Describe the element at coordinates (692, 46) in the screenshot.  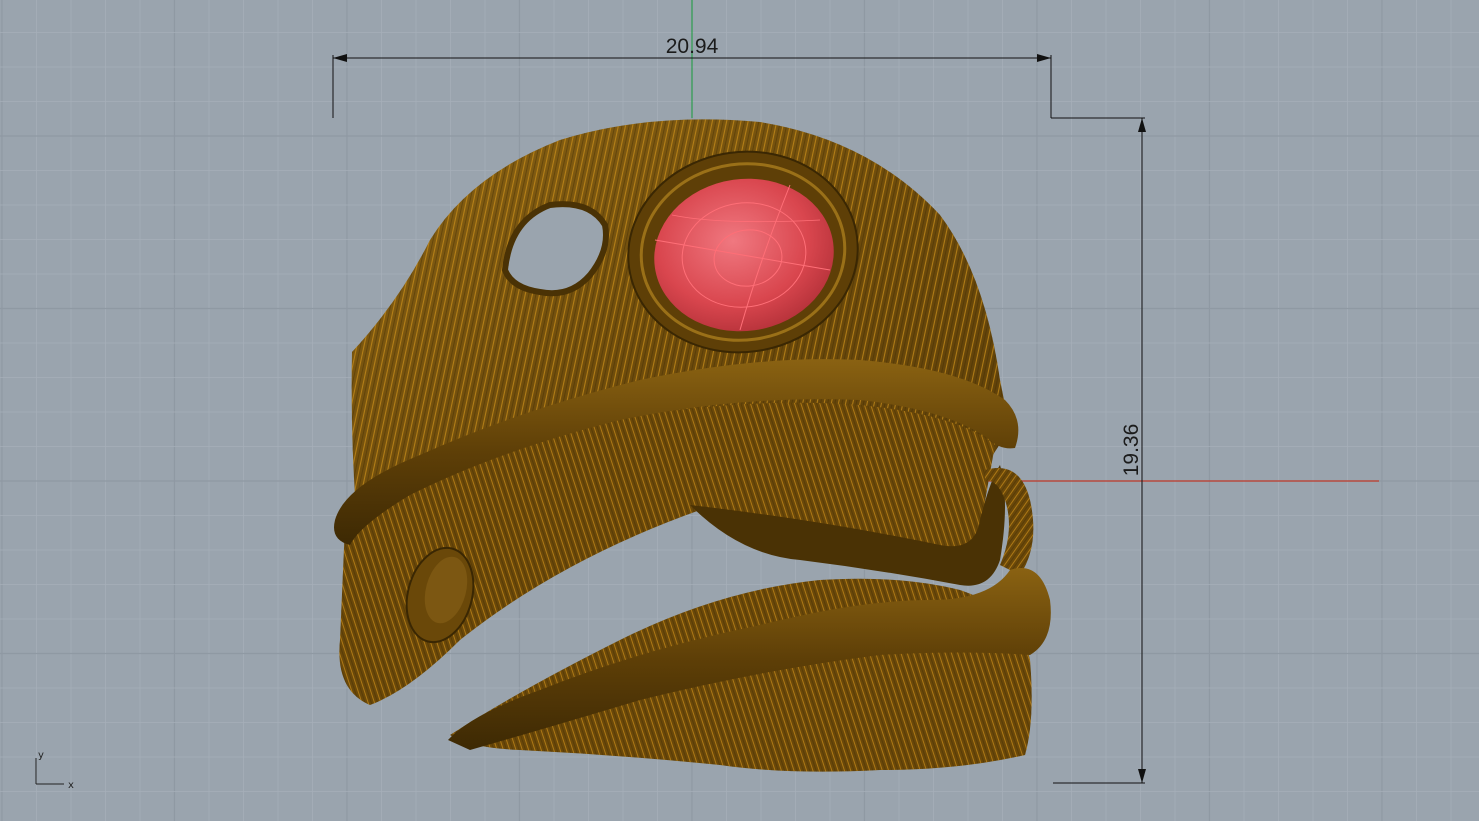
I see `horizontal-dimension-label: 20.94` at that location.